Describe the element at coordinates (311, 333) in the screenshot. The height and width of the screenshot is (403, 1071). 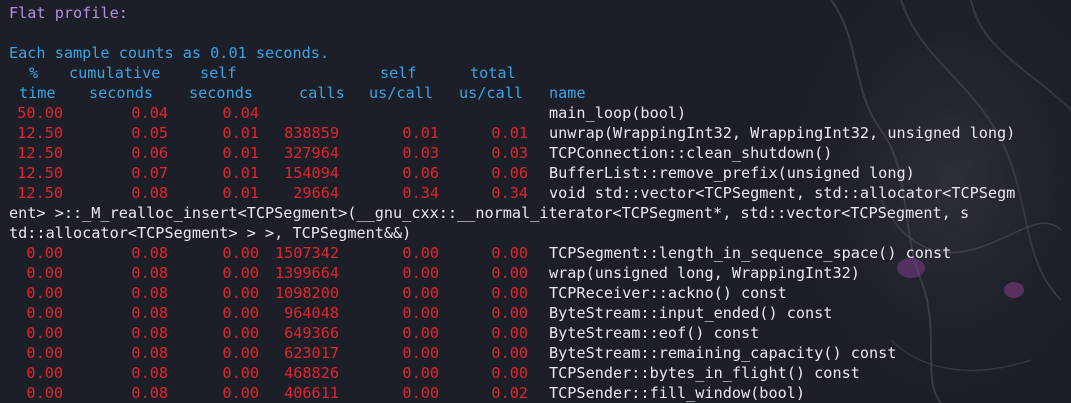
I see `row-calls: 649366` at that location.